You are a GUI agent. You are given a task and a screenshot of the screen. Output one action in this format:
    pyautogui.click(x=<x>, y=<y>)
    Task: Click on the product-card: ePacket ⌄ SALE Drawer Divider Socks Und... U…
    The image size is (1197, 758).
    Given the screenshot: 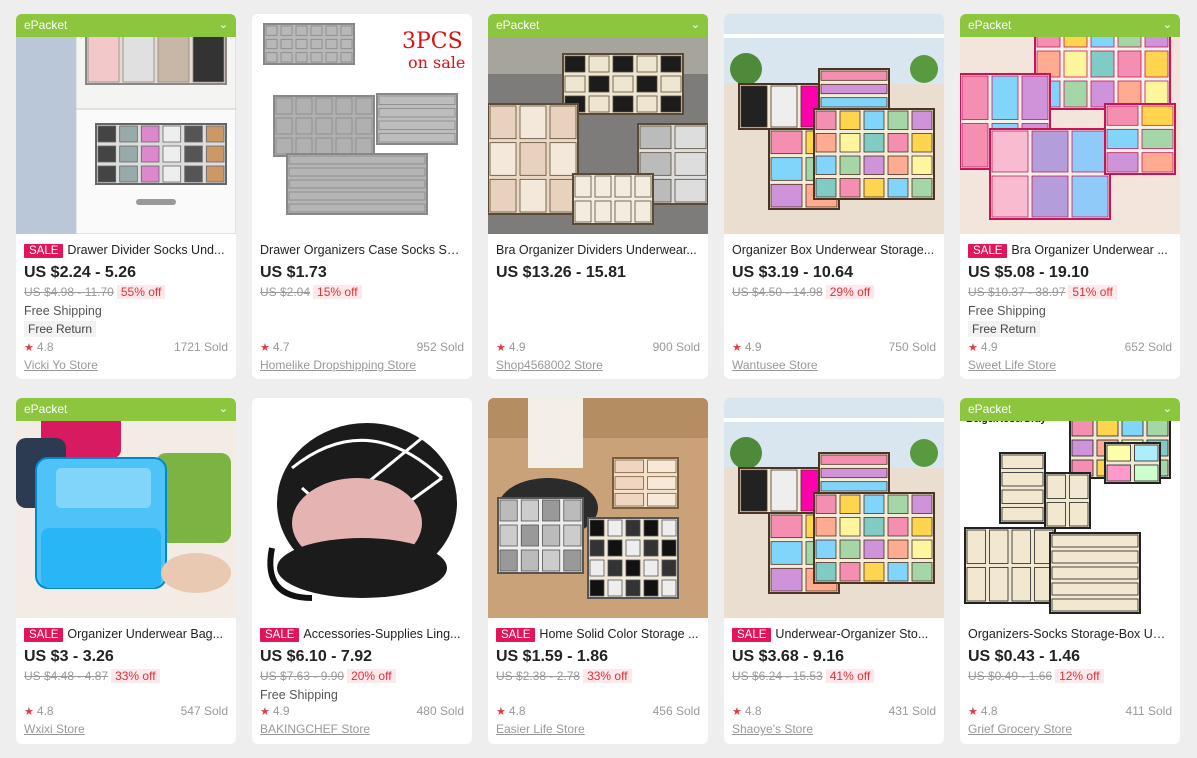 What is the action you would take?
    pyautogui.click(x=126, y=196)
    